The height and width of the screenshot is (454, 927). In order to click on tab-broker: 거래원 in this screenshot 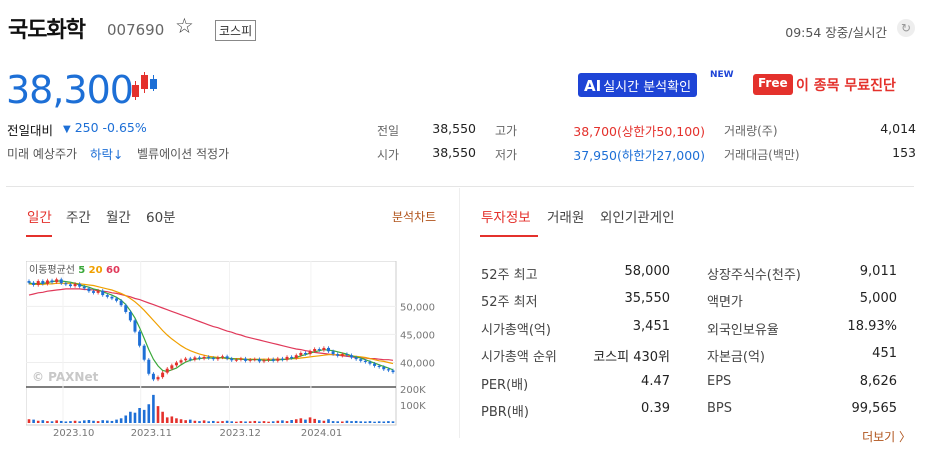, I will do `click(565, 216)`.